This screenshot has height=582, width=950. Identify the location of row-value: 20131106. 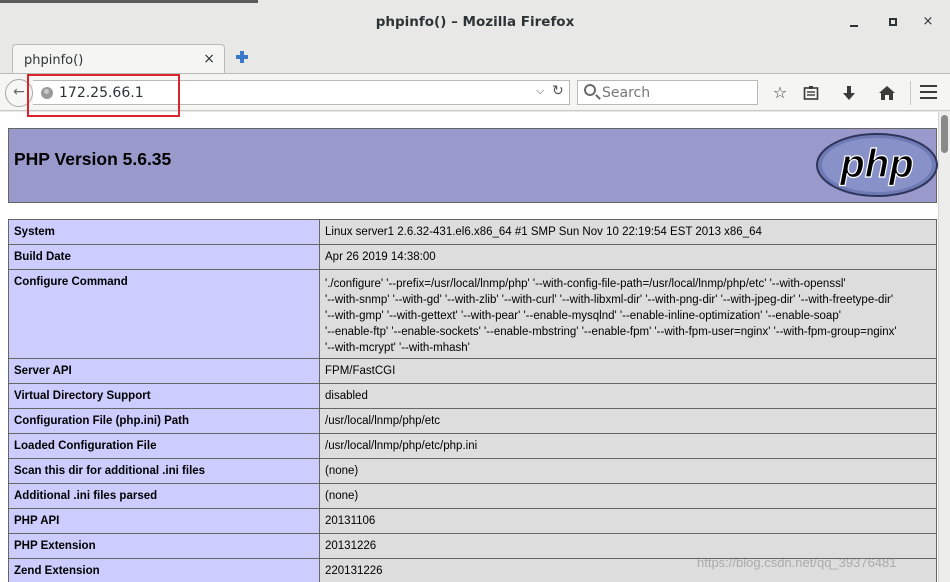
(350, 521).